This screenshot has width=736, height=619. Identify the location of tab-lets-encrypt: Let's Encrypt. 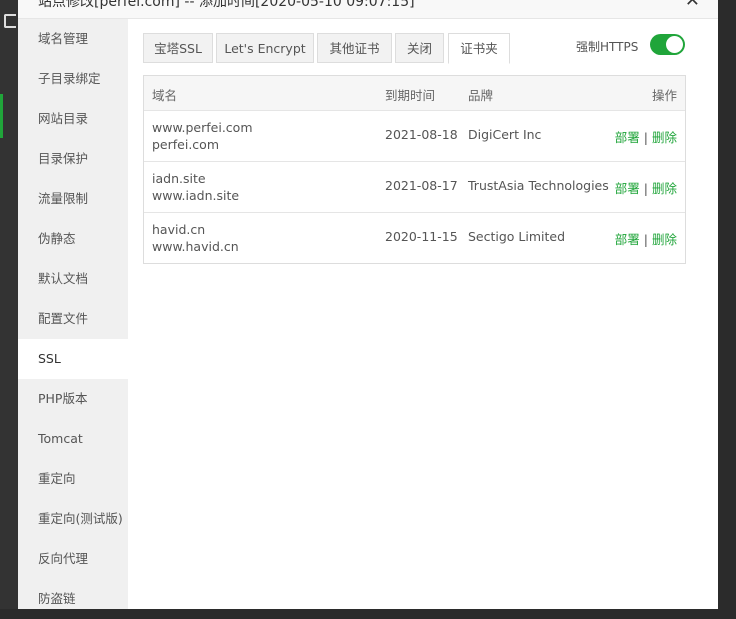
(265, 48).